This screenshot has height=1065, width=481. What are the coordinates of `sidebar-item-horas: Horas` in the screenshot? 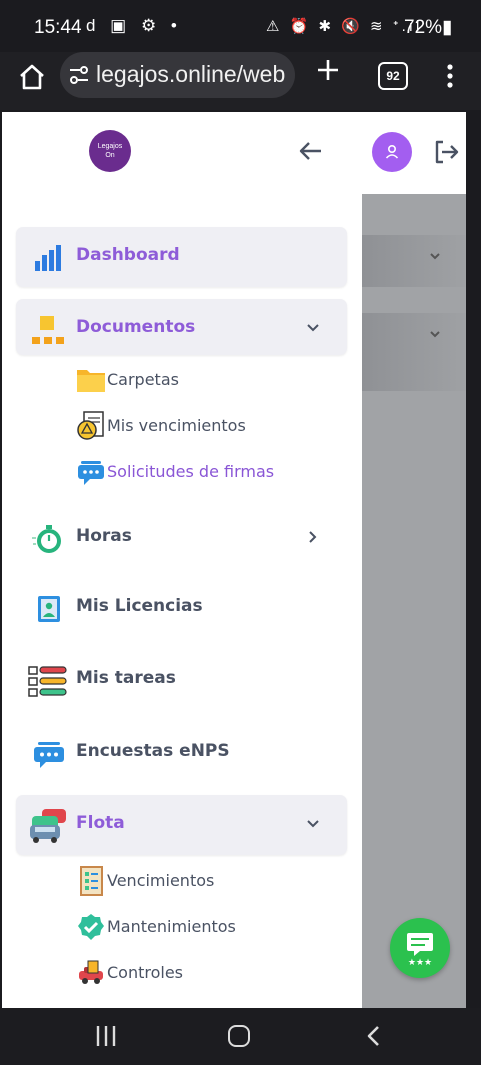 It's located at (181, 538).